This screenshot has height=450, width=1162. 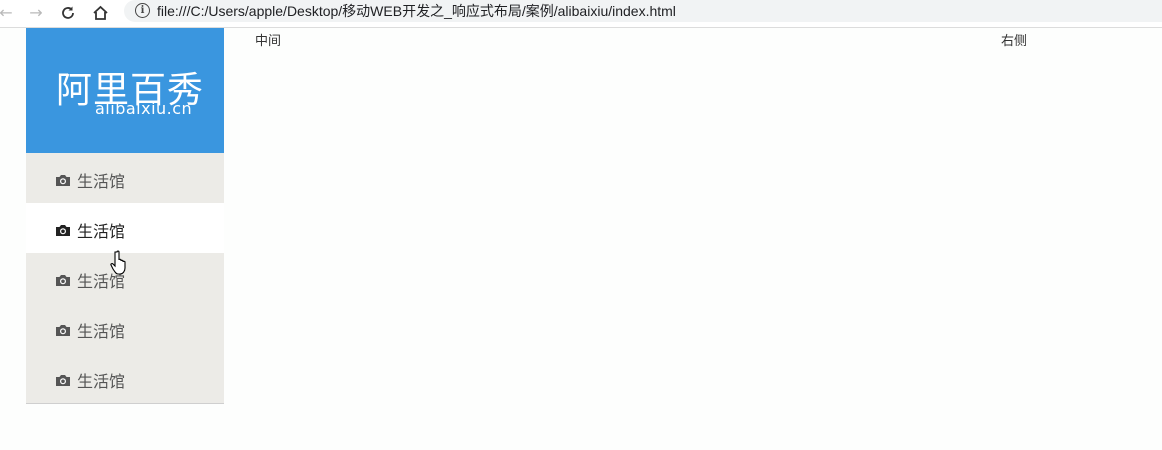 I want to click on hand-cursor-icon, so click(x=118, y=262).